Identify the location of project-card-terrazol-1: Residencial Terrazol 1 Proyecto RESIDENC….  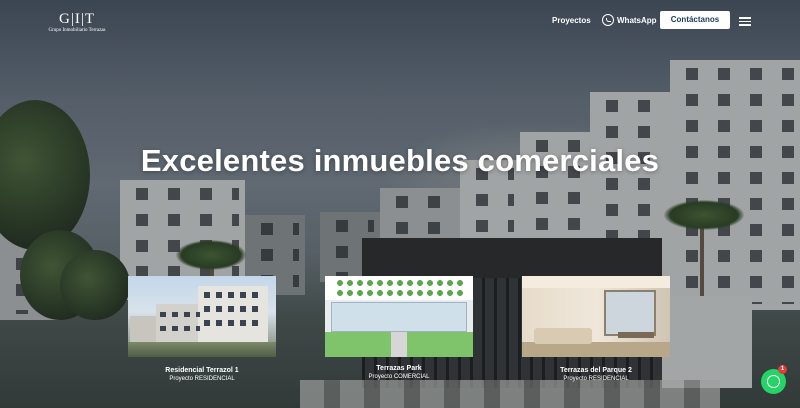
(202, 329).